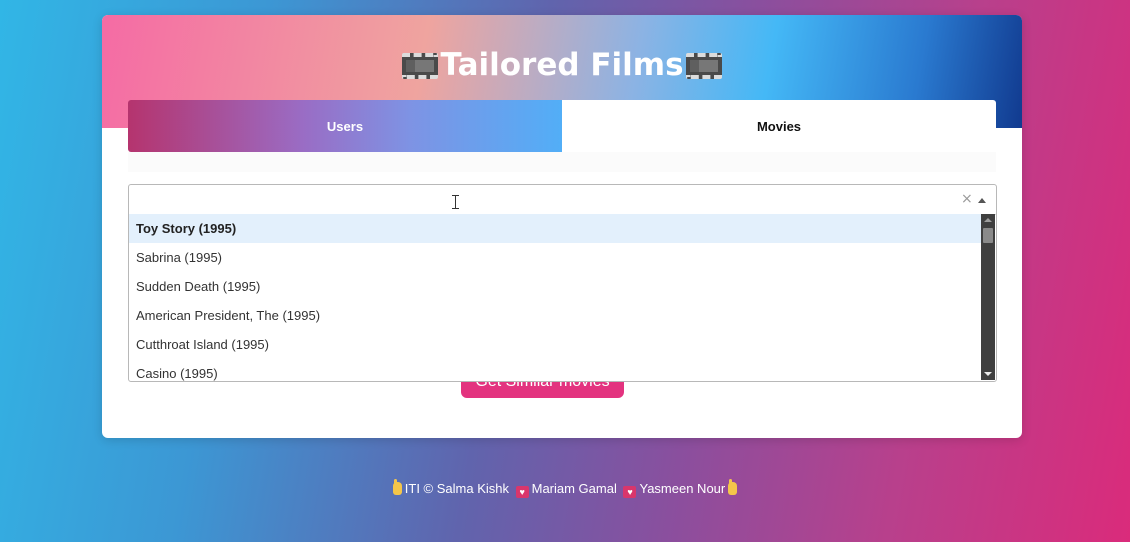 The image size is (1130, 542). What do you see at coordinates (456, 488) in the screenshot?
I see `footer-credit: ITI © Salma Kishk` at bounding box center [456, 488].